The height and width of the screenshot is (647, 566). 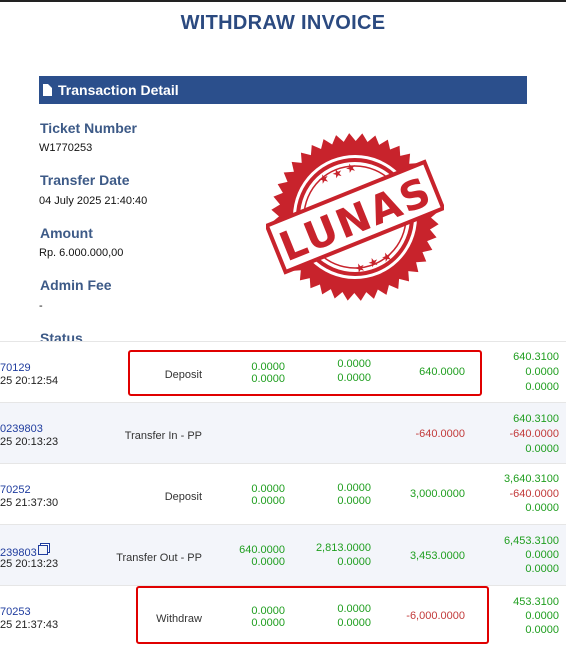 What do you see at coordinates (15, 368) in the screenshot?
I see `transaction-id-link: 70129` at bounding box center [15, 368].